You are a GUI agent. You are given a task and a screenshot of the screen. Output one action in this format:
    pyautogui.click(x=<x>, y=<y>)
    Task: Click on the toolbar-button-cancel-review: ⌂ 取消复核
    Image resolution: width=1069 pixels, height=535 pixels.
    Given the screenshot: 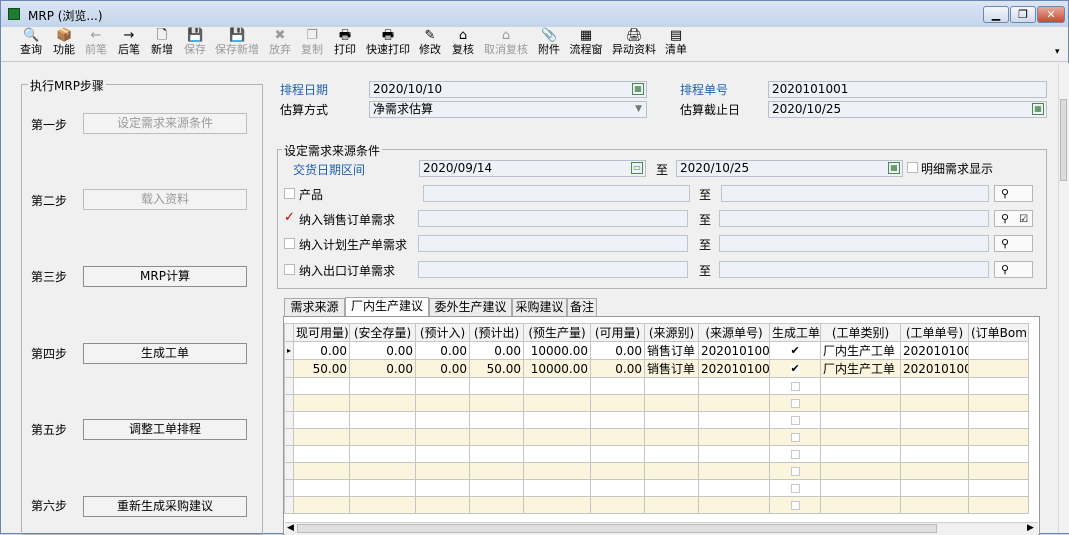 What is the action you would take?
    pyautogui.click(x=506, y=44)
    